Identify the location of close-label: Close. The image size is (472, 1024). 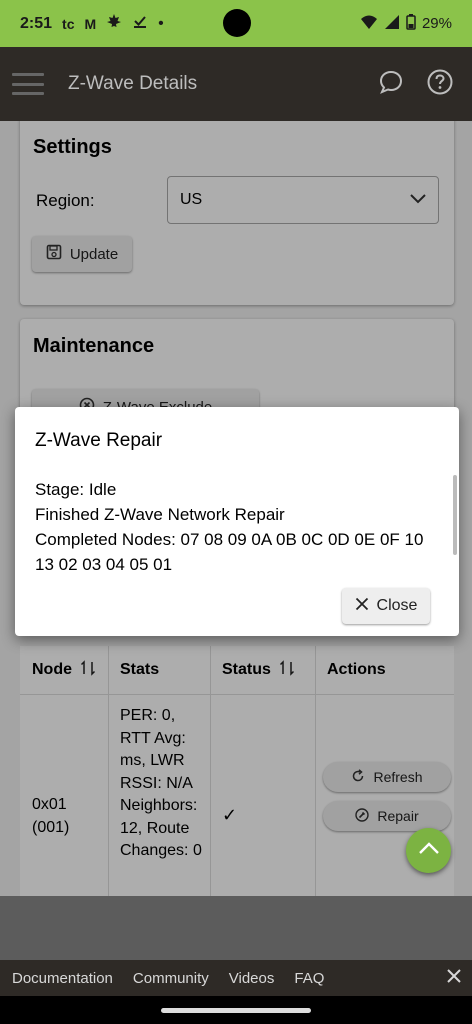
(397, 605).